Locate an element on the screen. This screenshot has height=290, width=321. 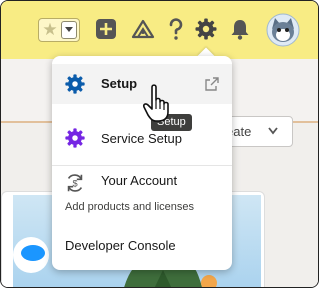
star-icon: ★ is located at coordinates (50, 30).